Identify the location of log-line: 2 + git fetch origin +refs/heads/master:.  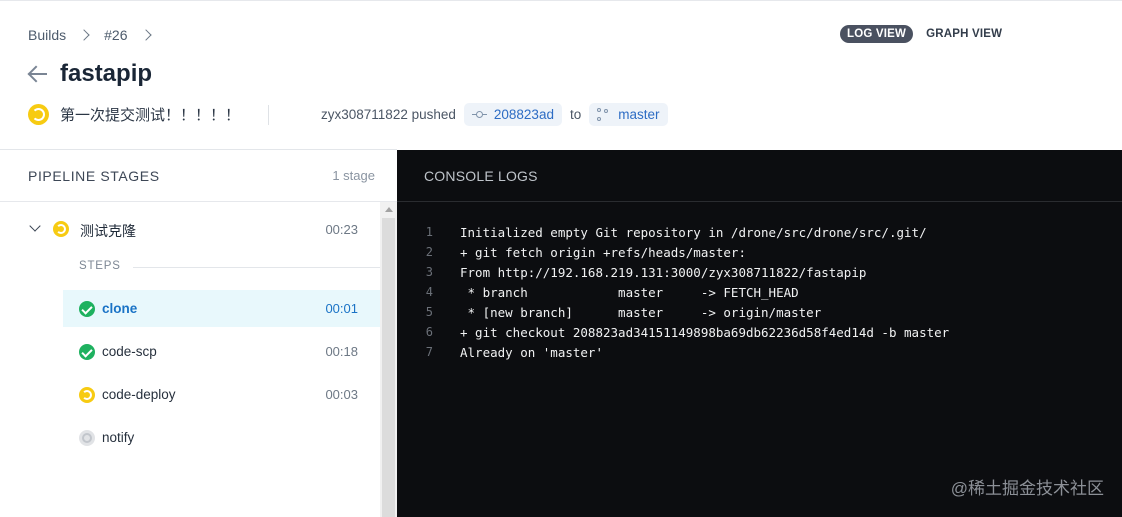
(673, 252).